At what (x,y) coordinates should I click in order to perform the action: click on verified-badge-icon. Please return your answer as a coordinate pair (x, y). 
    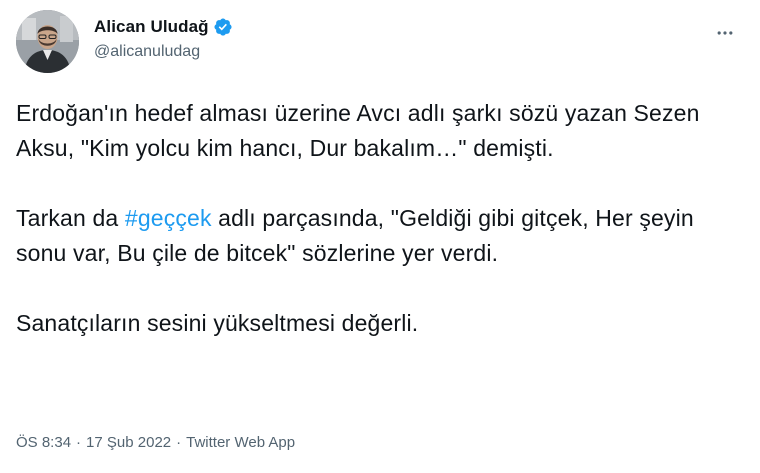
    Looking at the image, I should click on (223, 27).